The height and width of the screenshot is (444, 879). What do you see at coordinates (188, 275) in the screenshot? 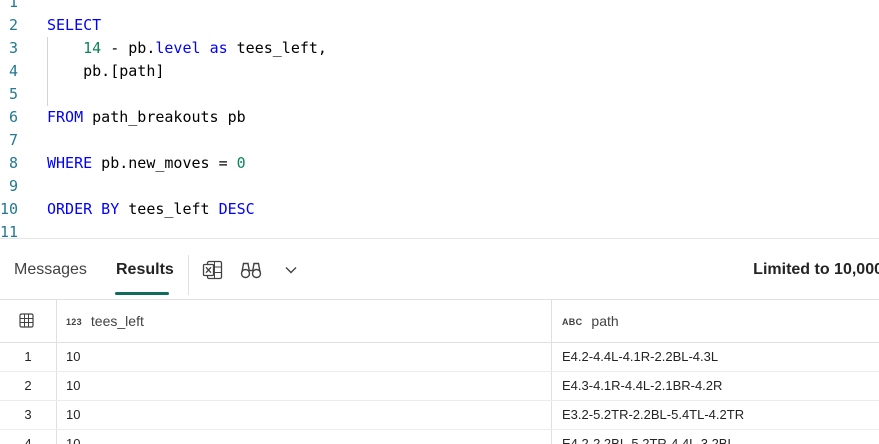
I see `toolbar-divider` at bounding box center [188, 275].